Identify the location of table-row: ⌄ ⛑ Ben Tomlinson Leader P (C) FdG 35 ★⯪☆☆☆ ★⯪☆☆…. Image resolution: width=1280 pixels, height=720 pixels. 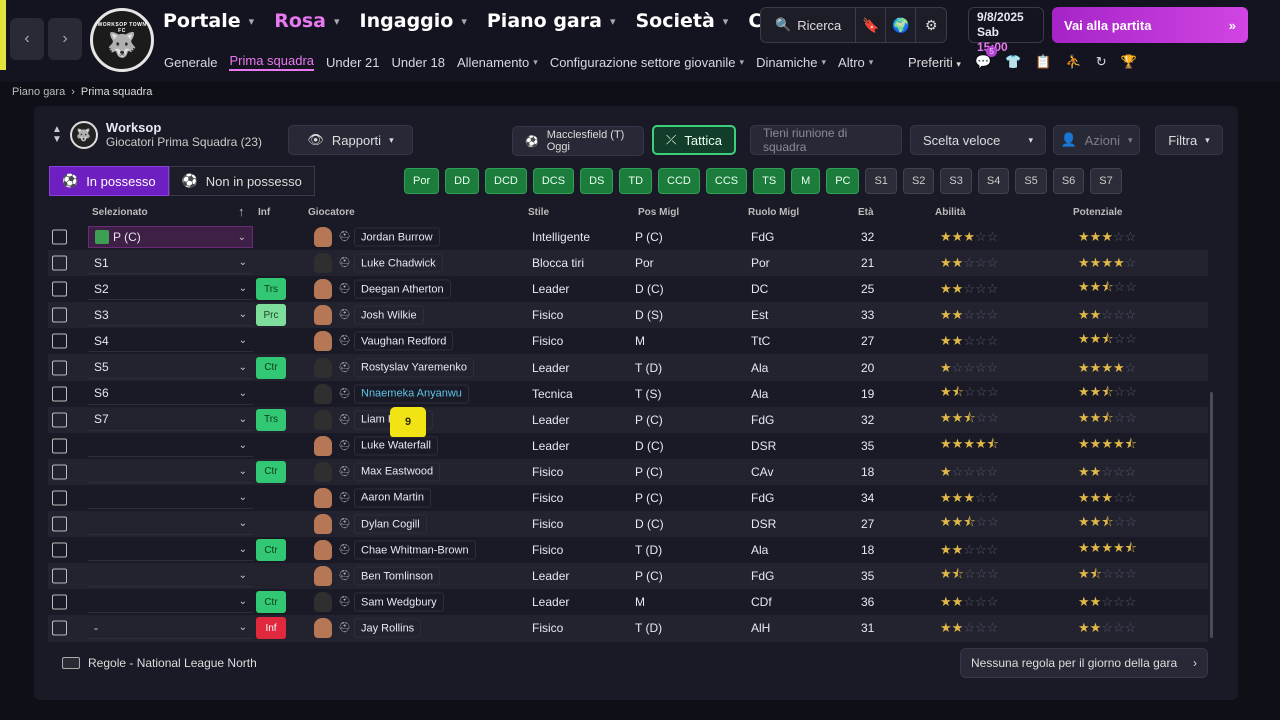
(628, 576).